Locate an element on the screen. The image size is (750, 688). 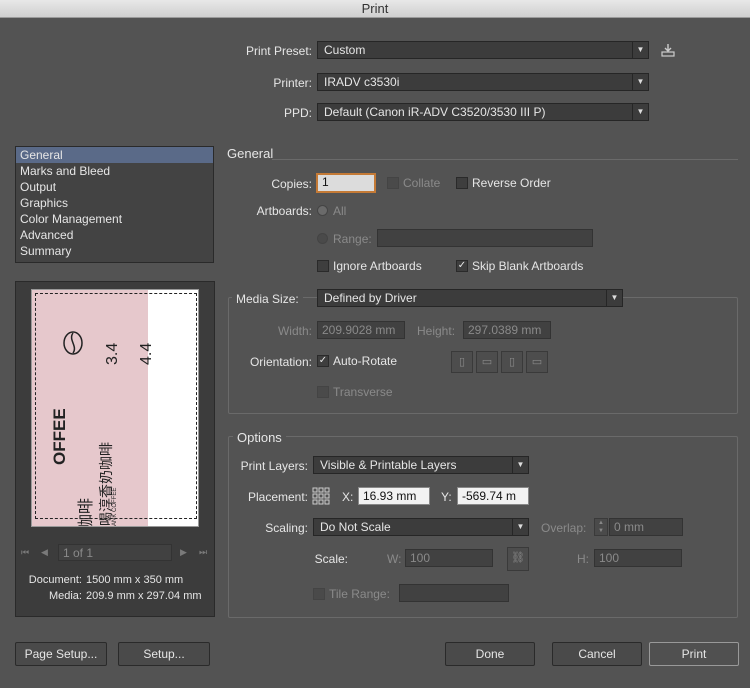
first-page-icon: ⏮ is located at coordinates (25, 552).